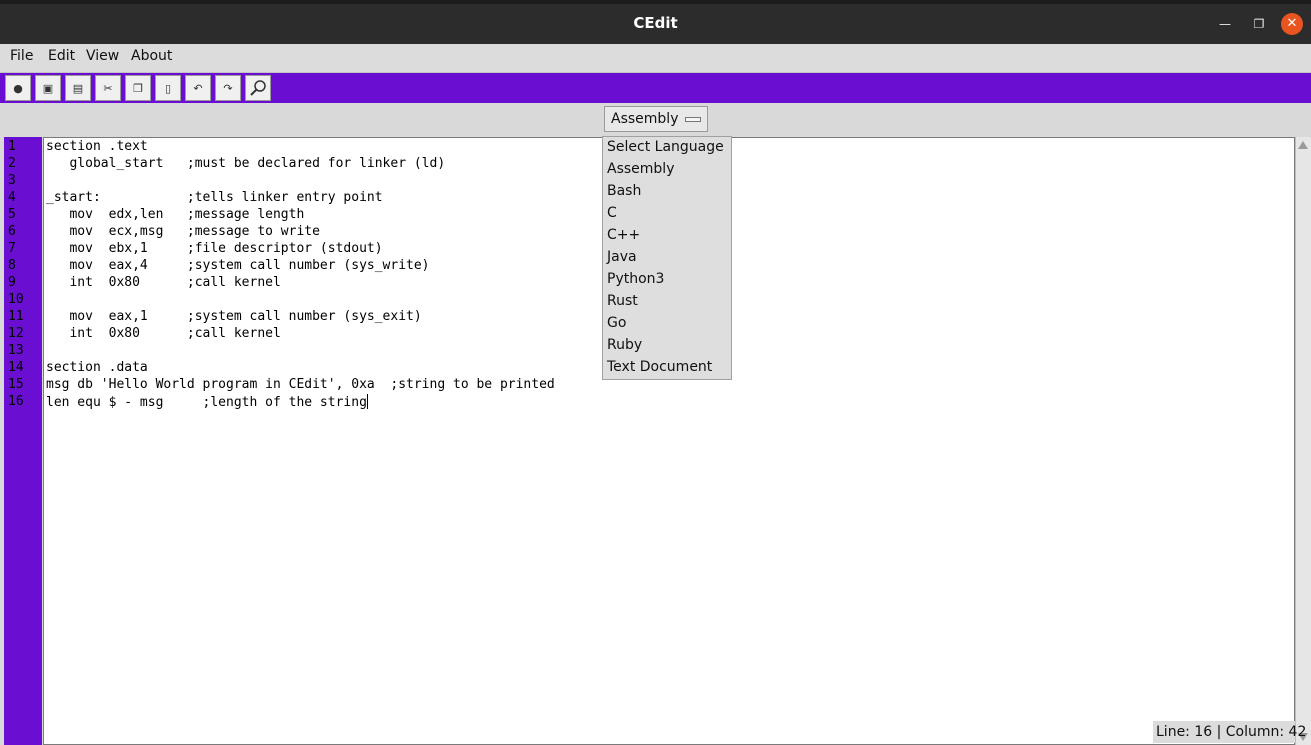 The height and width of the screenshot is (745, 1311). Describe the element at coordinates (1225, 24) in the screenshot. I see `minimize-icon: —` at that location.